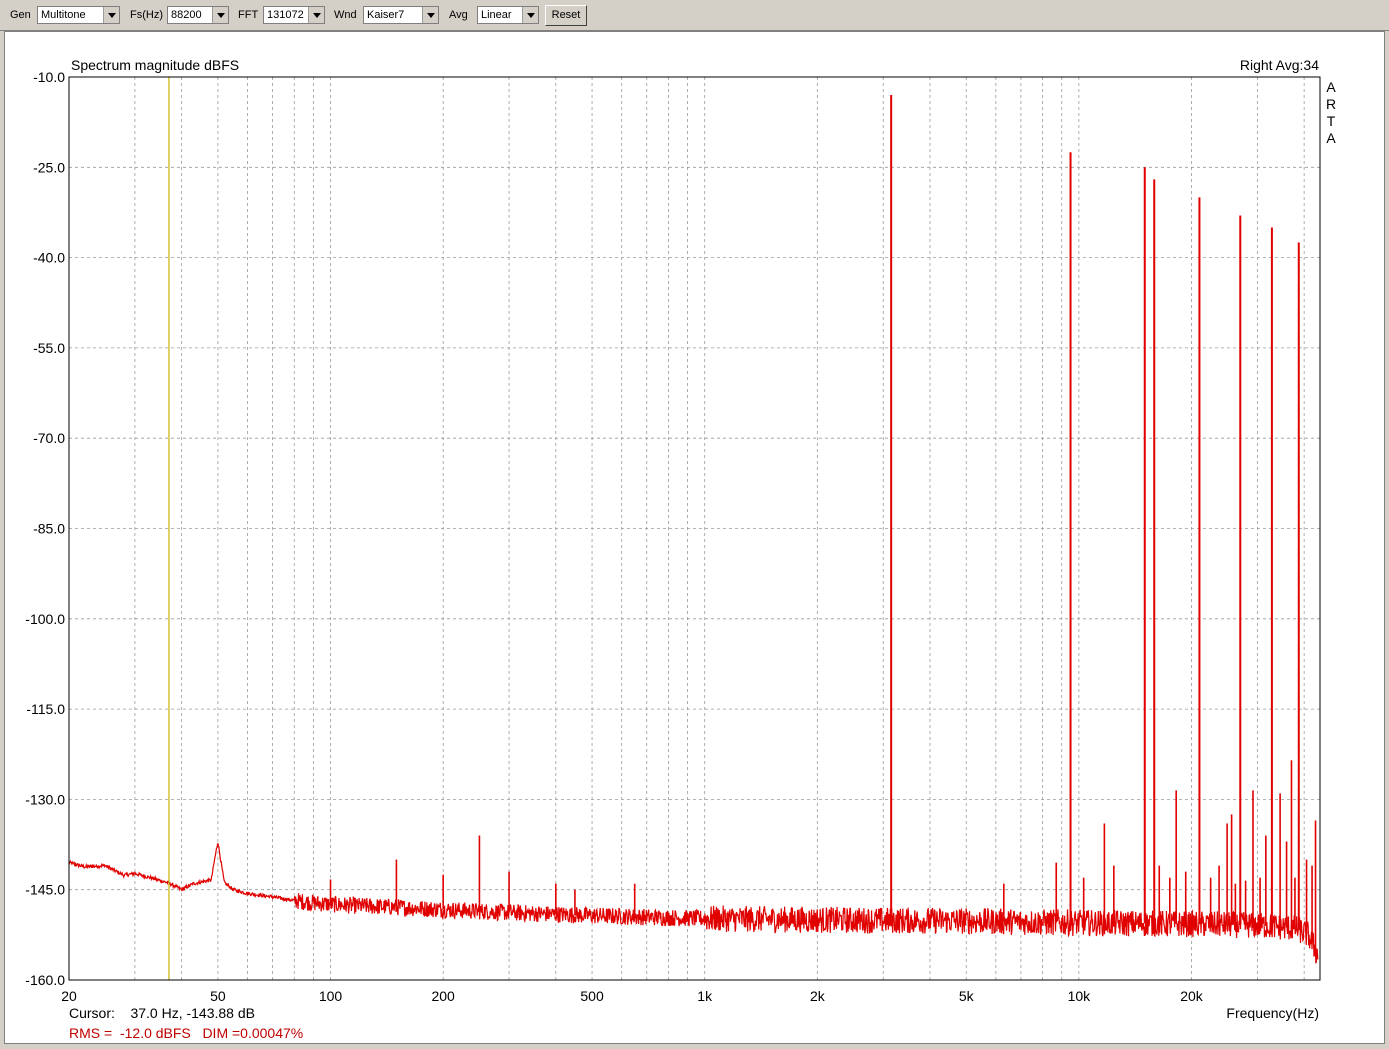 The height and width of the screenshot is (1049, 1389). What do you see at coordinates (155, 65) in the screenshot?
I see `chart-title: Spectrum magnitude dBFS` at bounding box center [155, 65].